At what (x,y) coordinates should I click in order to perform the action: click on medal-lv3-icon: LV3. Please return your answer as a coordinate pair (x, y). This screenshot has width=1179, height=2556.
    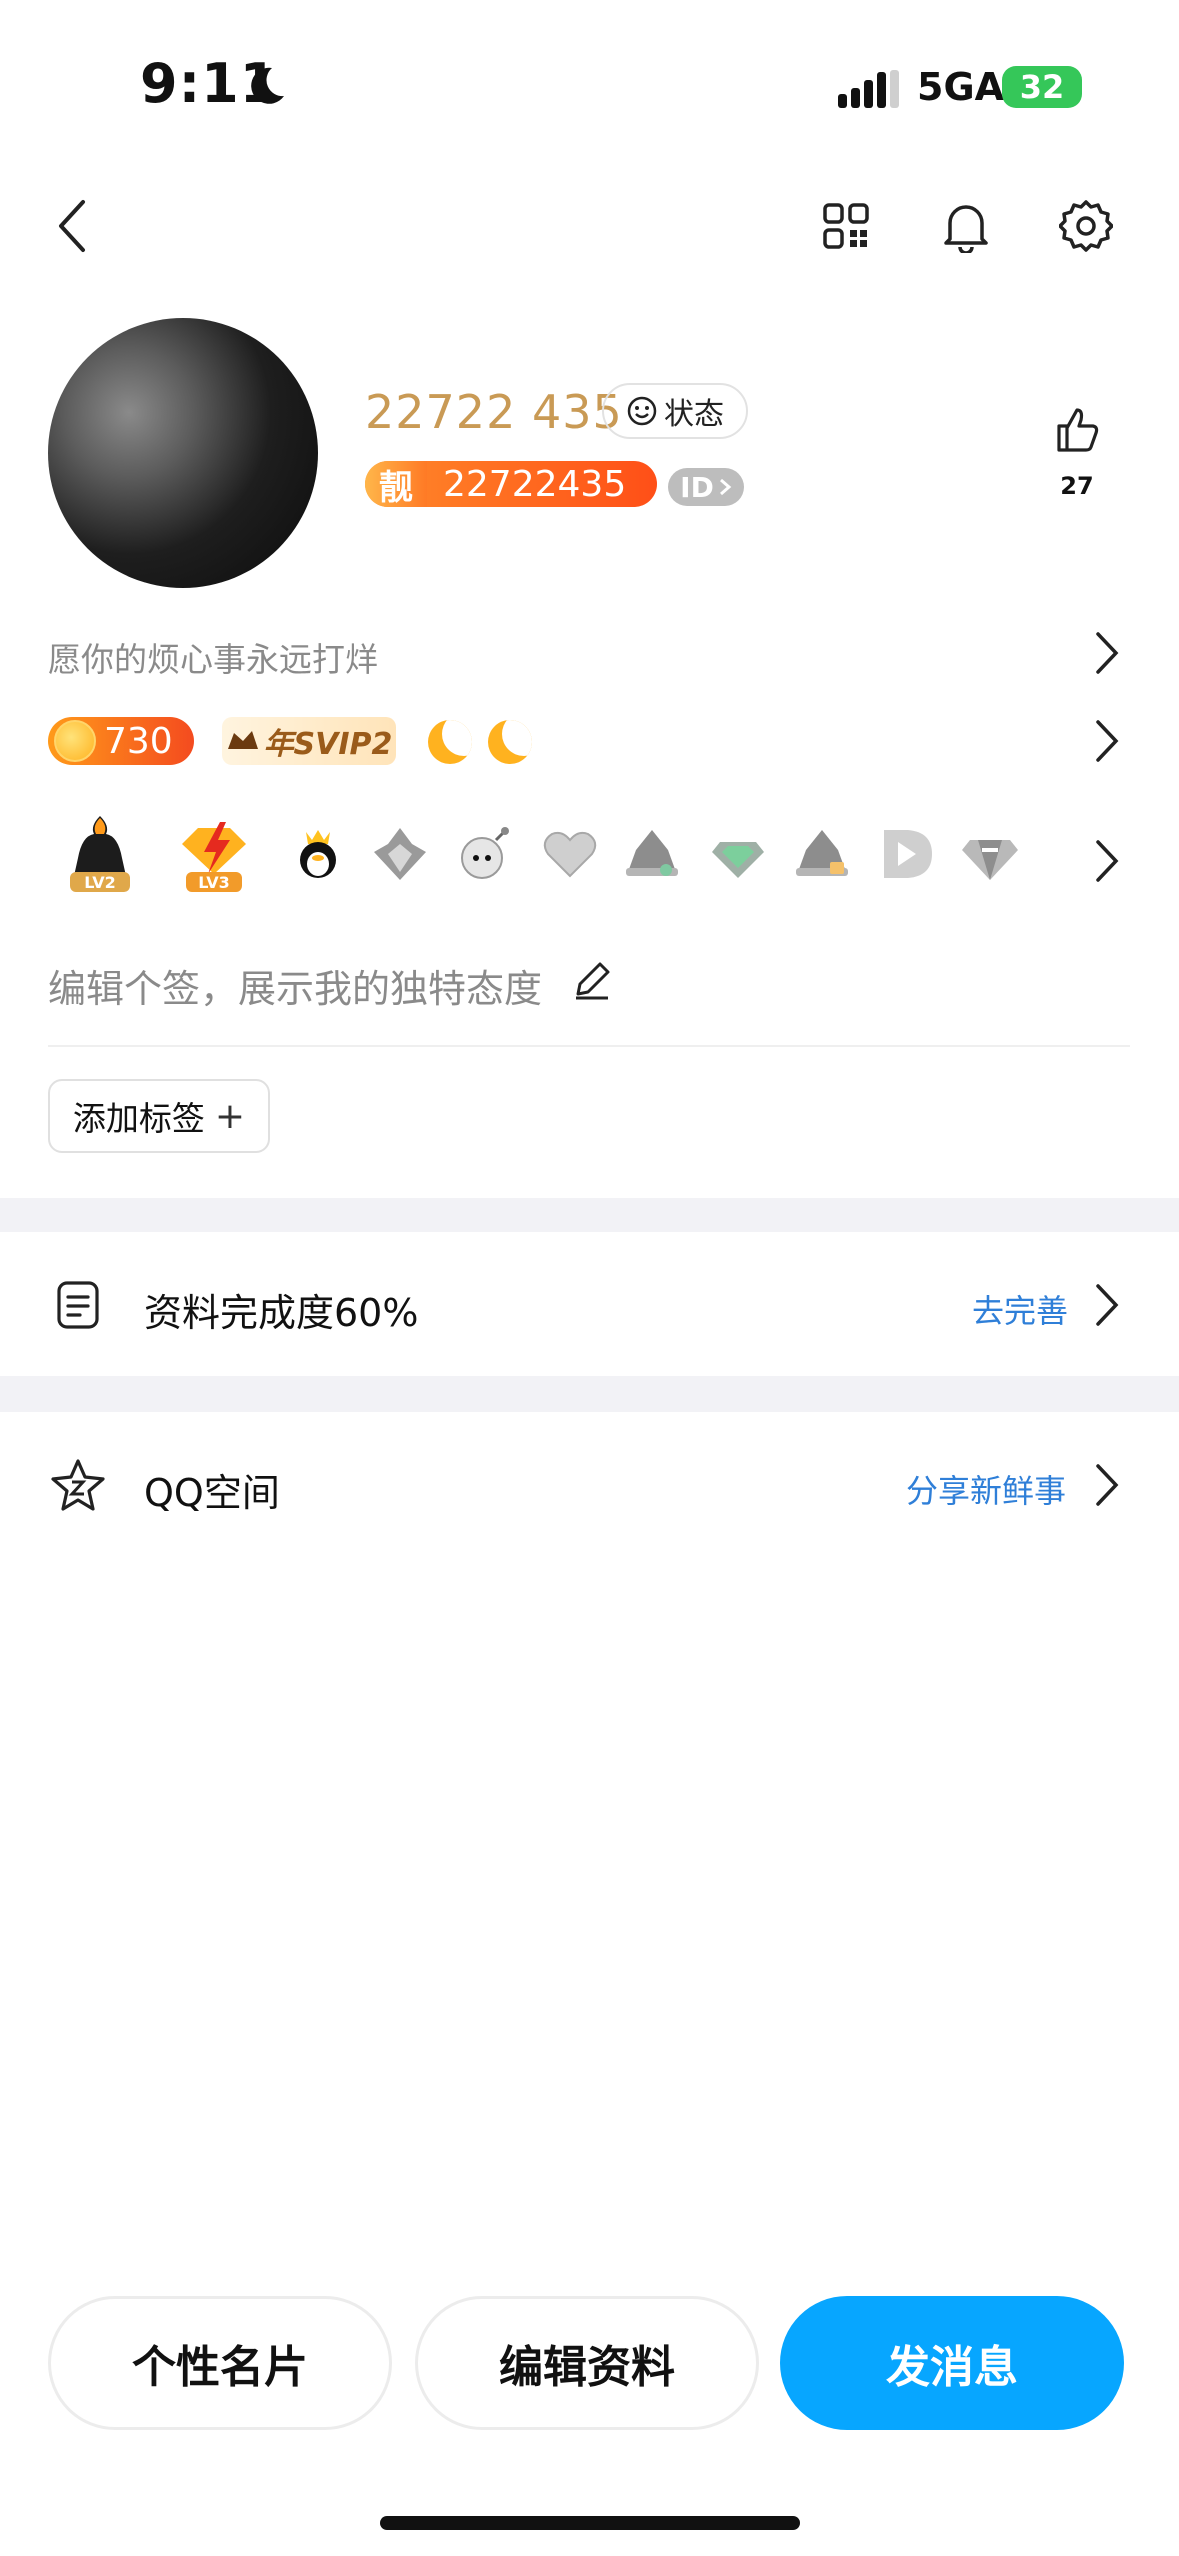
    Looking at the image, I should click on (214, 854).